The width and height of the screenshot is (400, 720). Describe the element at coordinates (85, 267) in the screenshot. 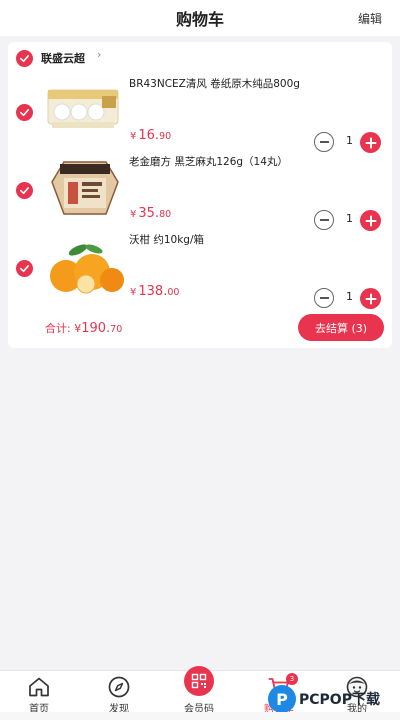

I see `oranges-image` at that location.